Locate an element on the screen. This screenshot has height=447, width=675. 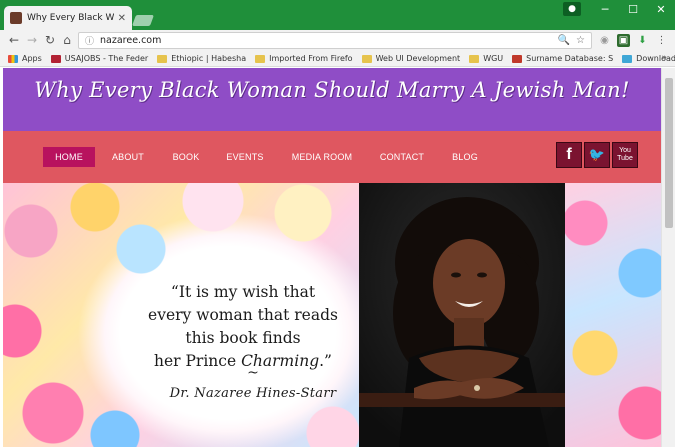
browser-toolbar: ← → ↻ ⌂ ⓘ nazaree.com 🔍 ☆ ◉ ▣ ⬇ ⋮ is located at coordinates (337, 40).